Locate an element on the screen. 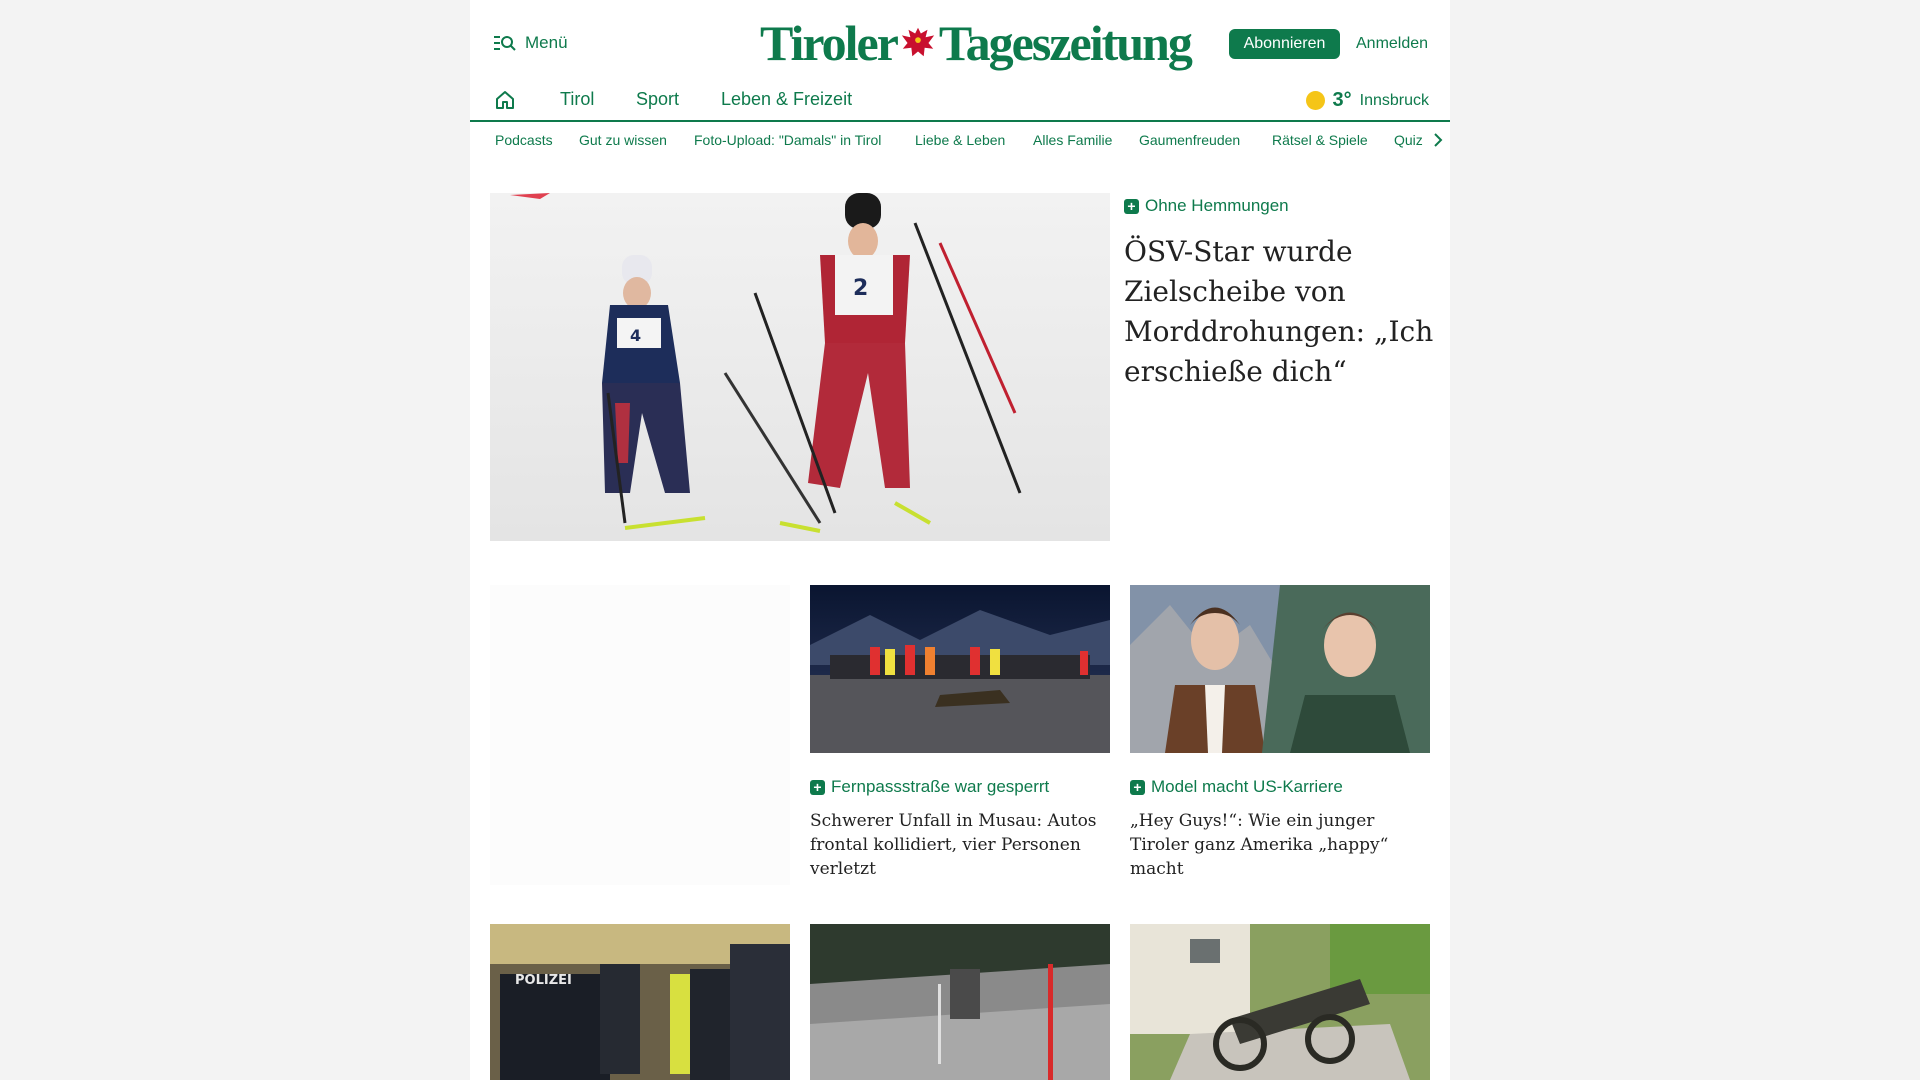 This screenshot has width=1920, height=1080. login-link: Anmelden is located at coordinates (1392, 44).